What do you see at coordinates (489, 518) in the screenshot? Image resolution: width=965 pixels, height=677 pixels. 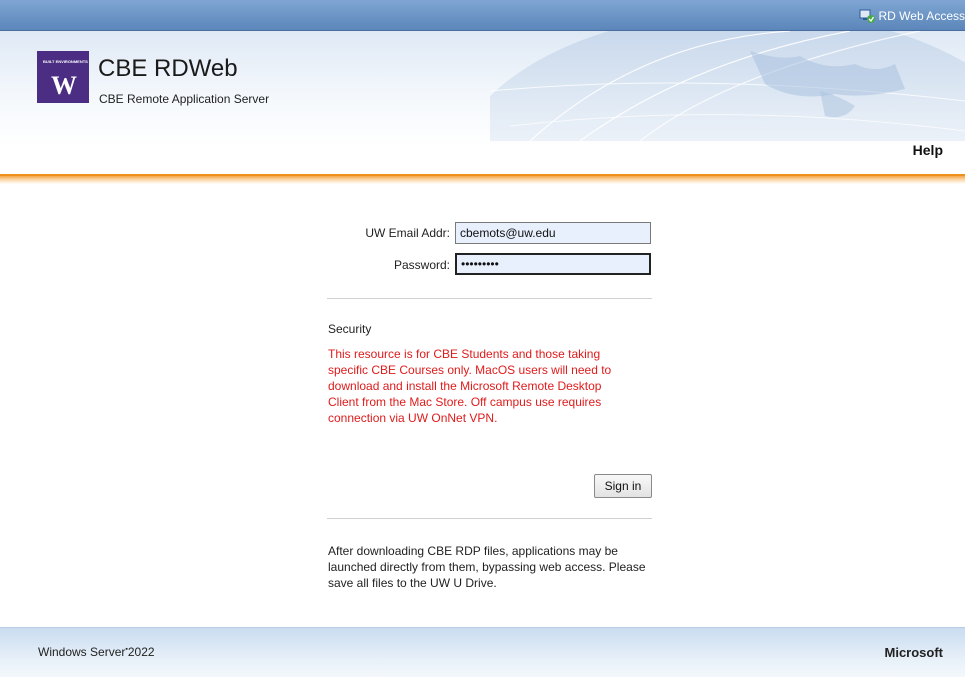 I see `form-divider-bottom` at bounding box center [489, 518].